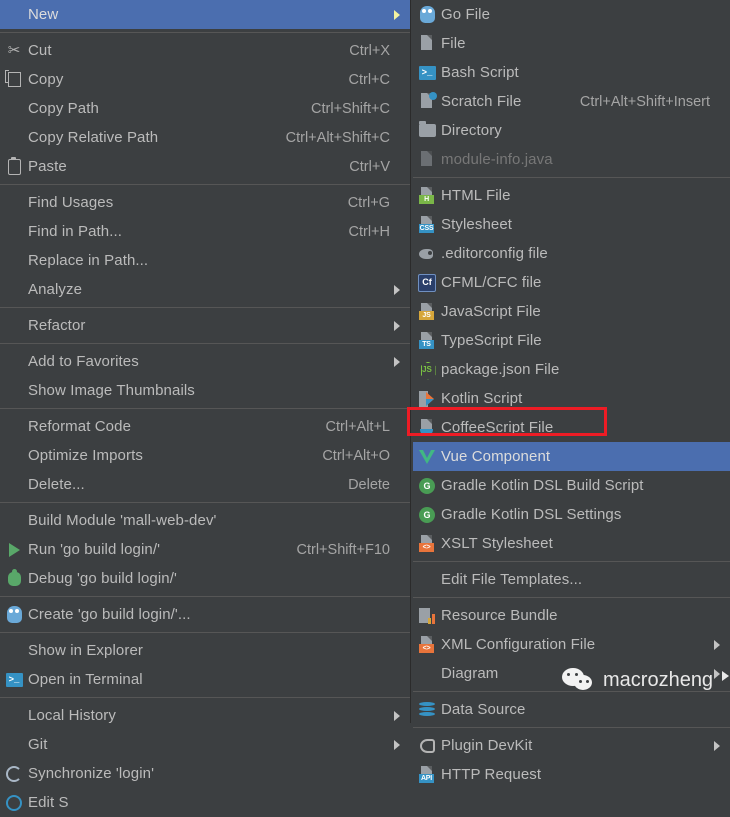 This screenshot has height=817, width=730. I want to click on menu-item-javascript-file: JS JavaScript File, so click(571, 311).